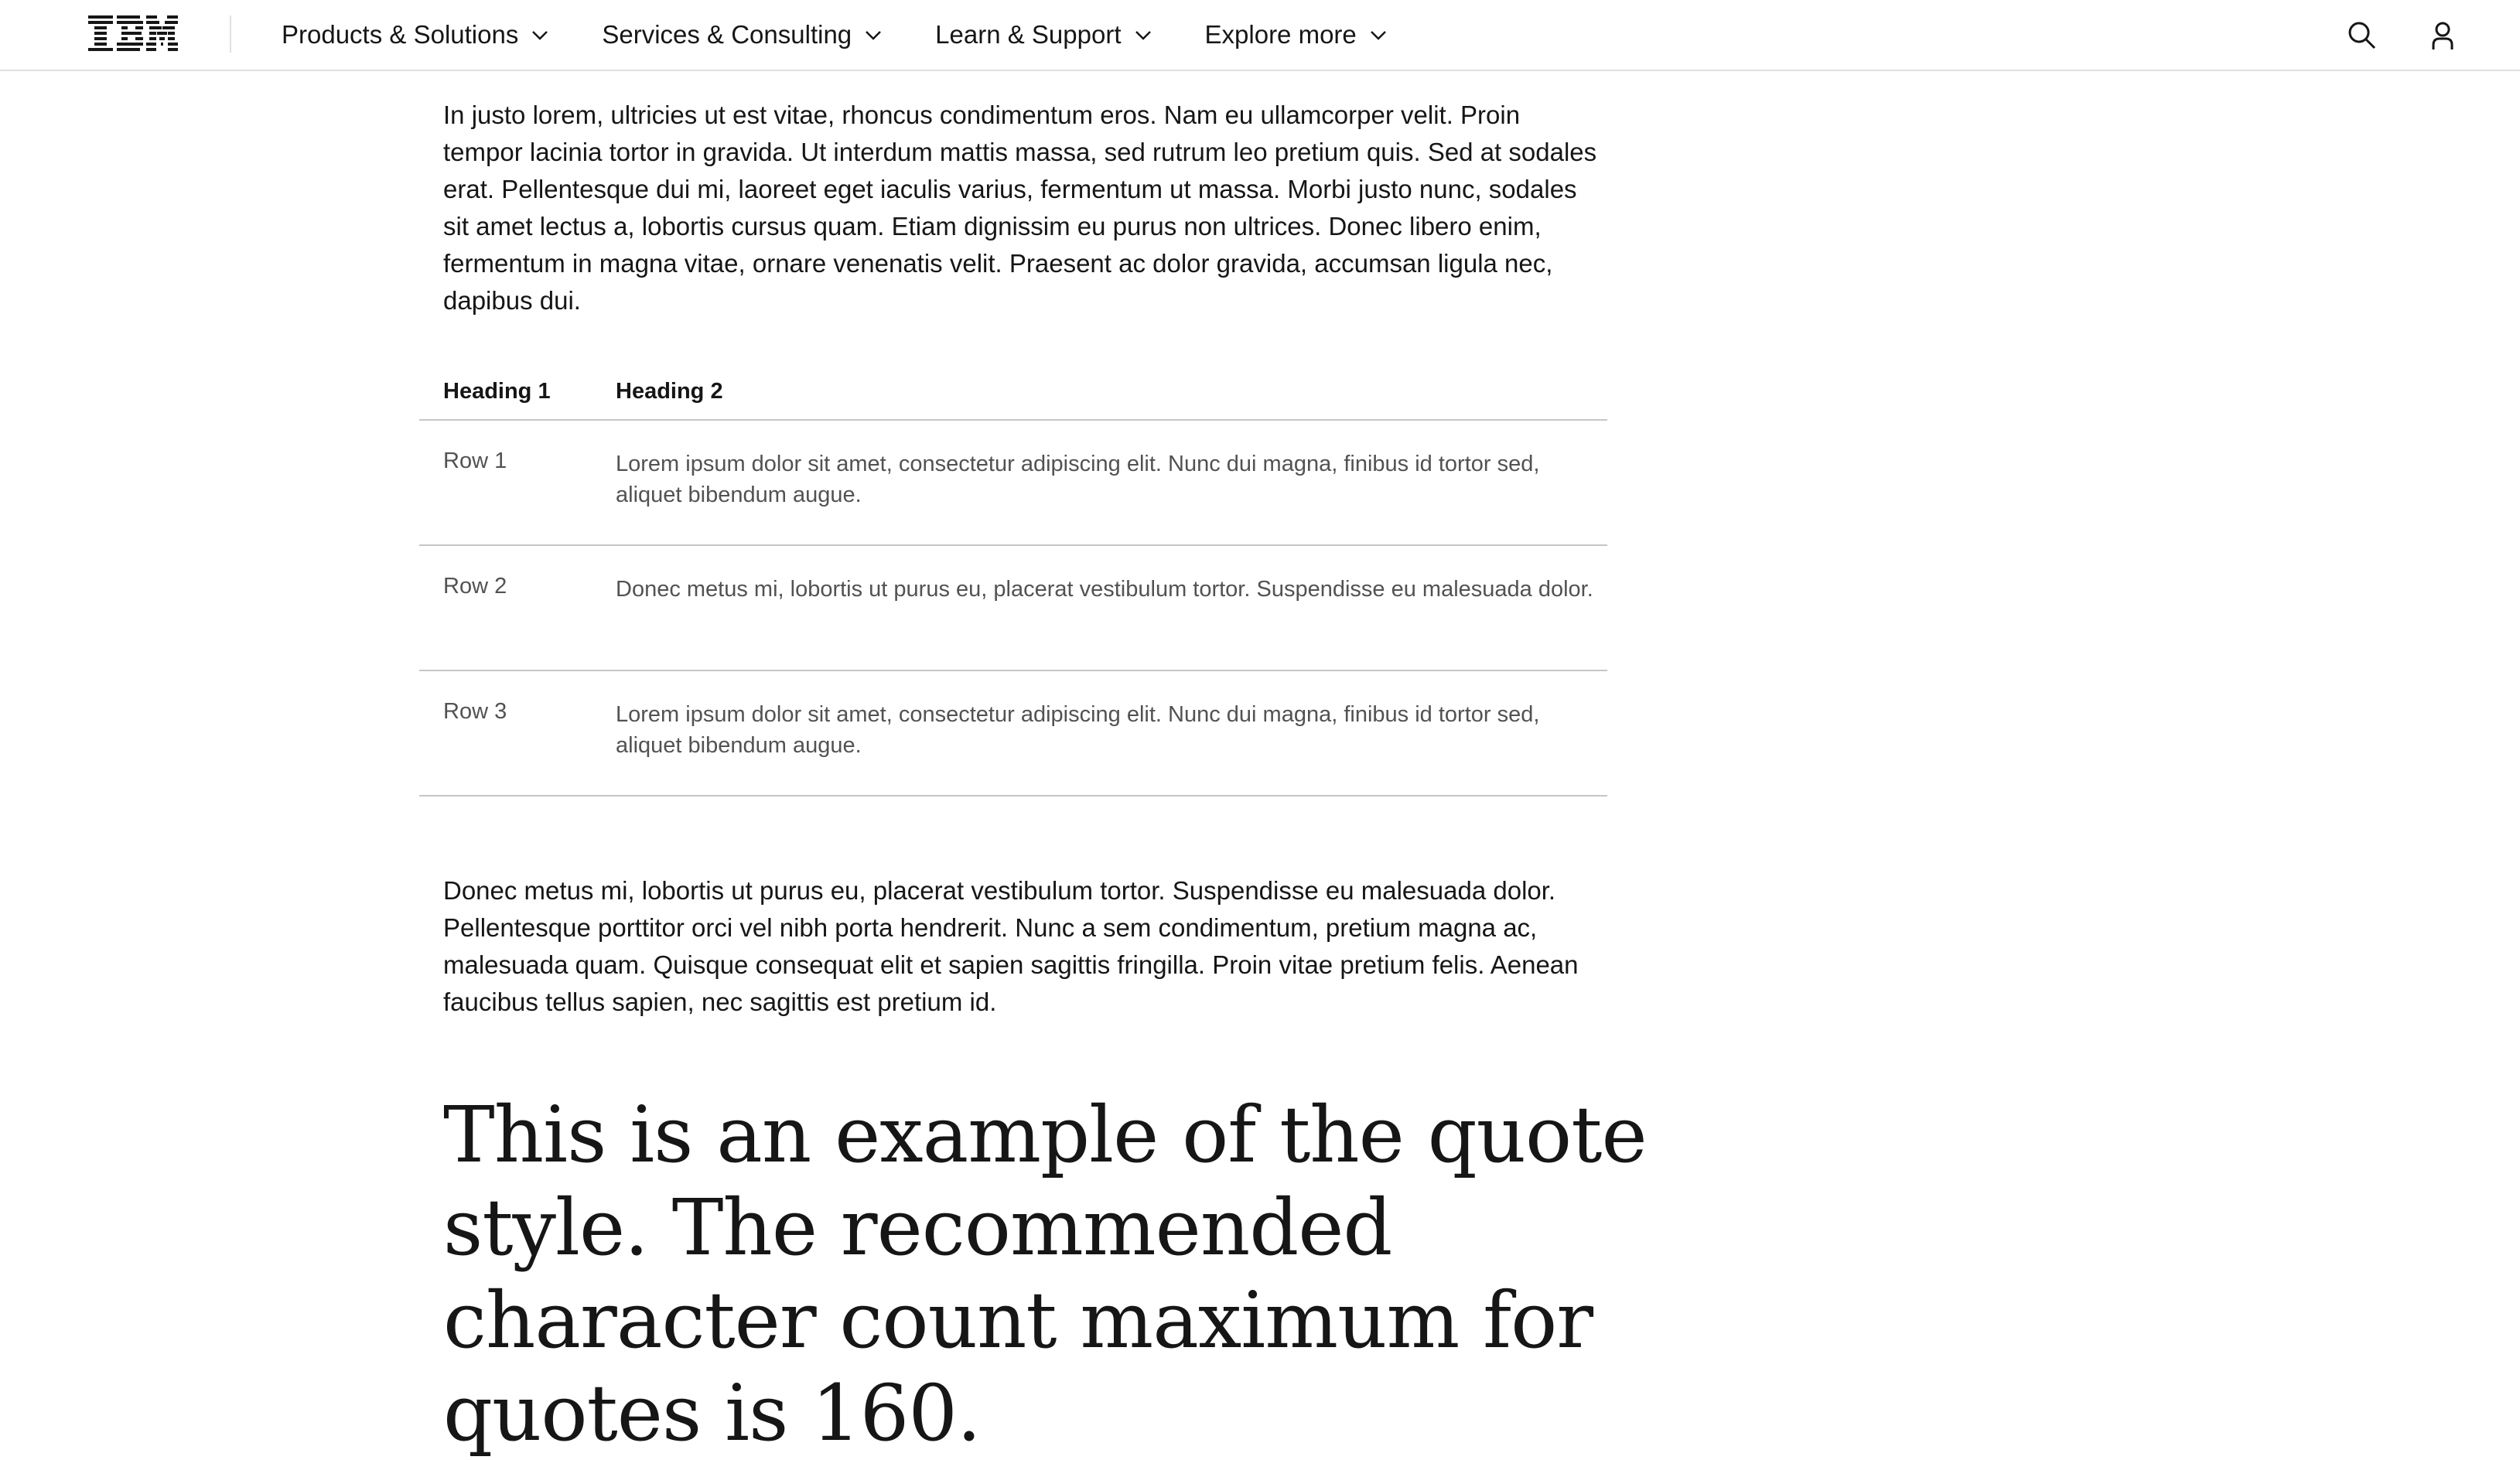 This screenshot has height=1460, width=2520. I want to click on masthead-divider, so click(230, 34).